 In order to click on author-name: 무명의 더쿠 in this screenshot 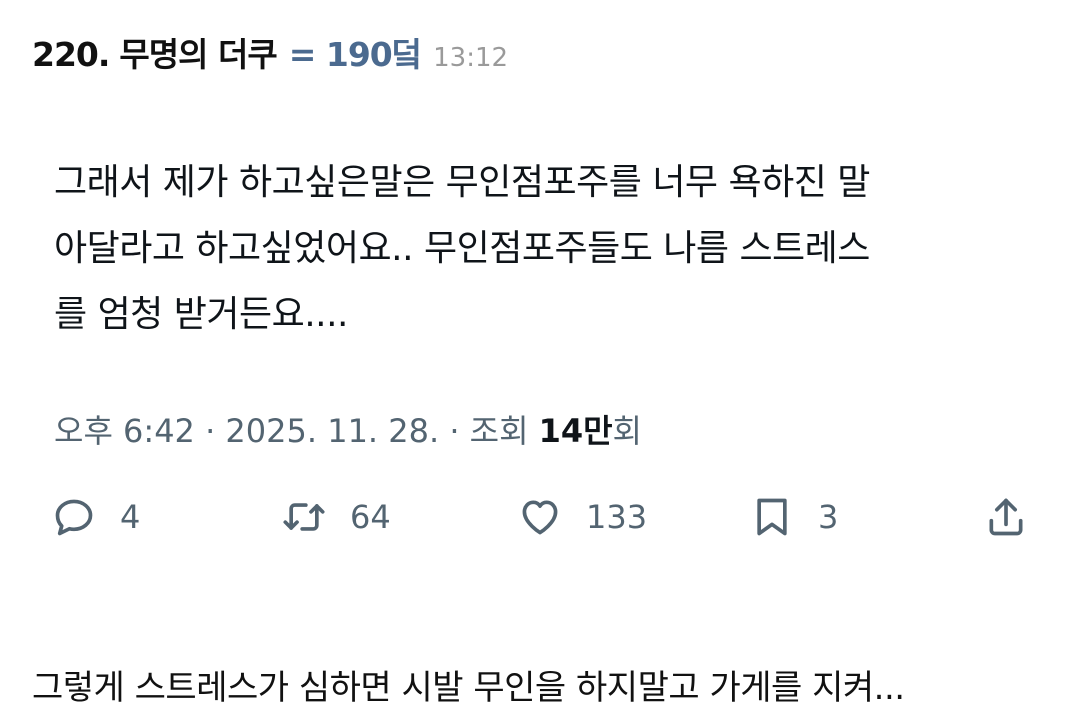, I will do `click(198, 52)`.